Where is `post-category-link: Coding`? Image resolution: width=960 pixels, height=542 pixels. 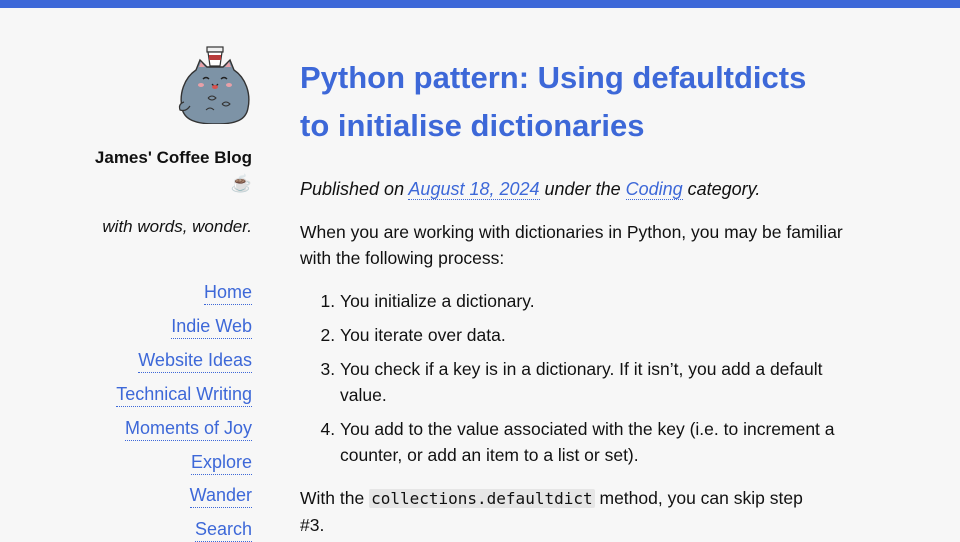 post-category-link: Coding is located at coordinates (654, 189).